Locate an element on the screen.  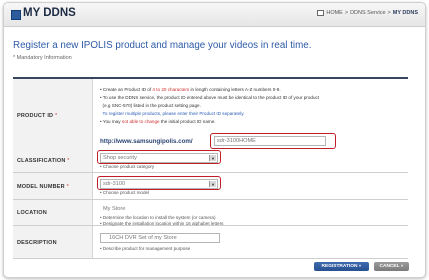
product-id-highlight is located at coordinates (273, 141).